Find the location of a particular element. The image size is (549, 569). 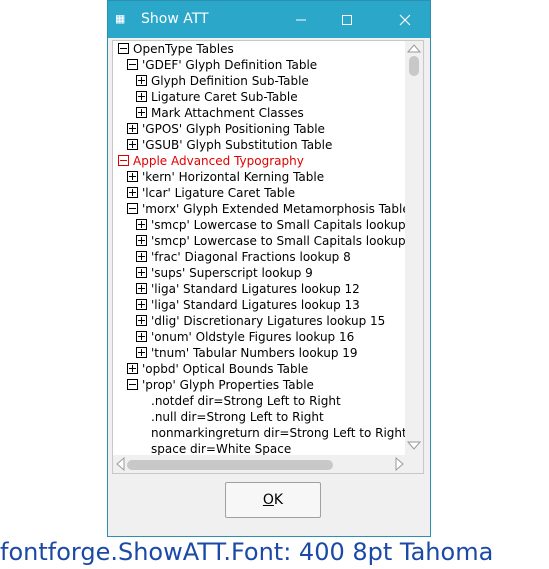

tree-row: Glyph Definition Sub-Table is located at coordinates (222, 81).